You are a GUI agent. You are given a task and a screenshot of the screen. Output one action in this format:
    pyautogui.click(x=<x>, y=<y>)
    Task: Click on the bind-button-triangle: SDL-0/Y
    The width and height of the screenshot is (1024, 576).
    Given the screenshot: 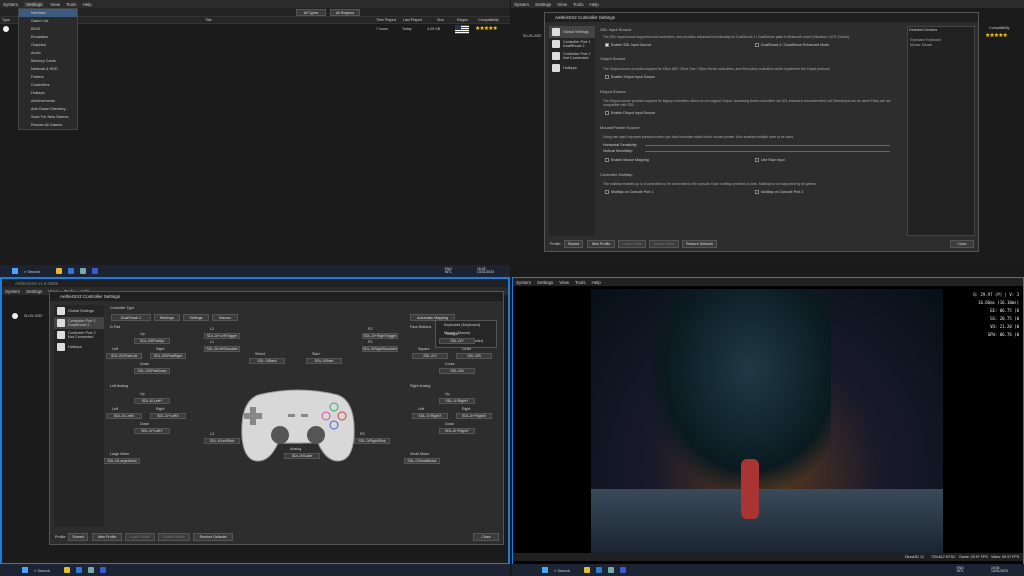 What is the action you would take?
    pyautogui.click(x=457, y=341)
    